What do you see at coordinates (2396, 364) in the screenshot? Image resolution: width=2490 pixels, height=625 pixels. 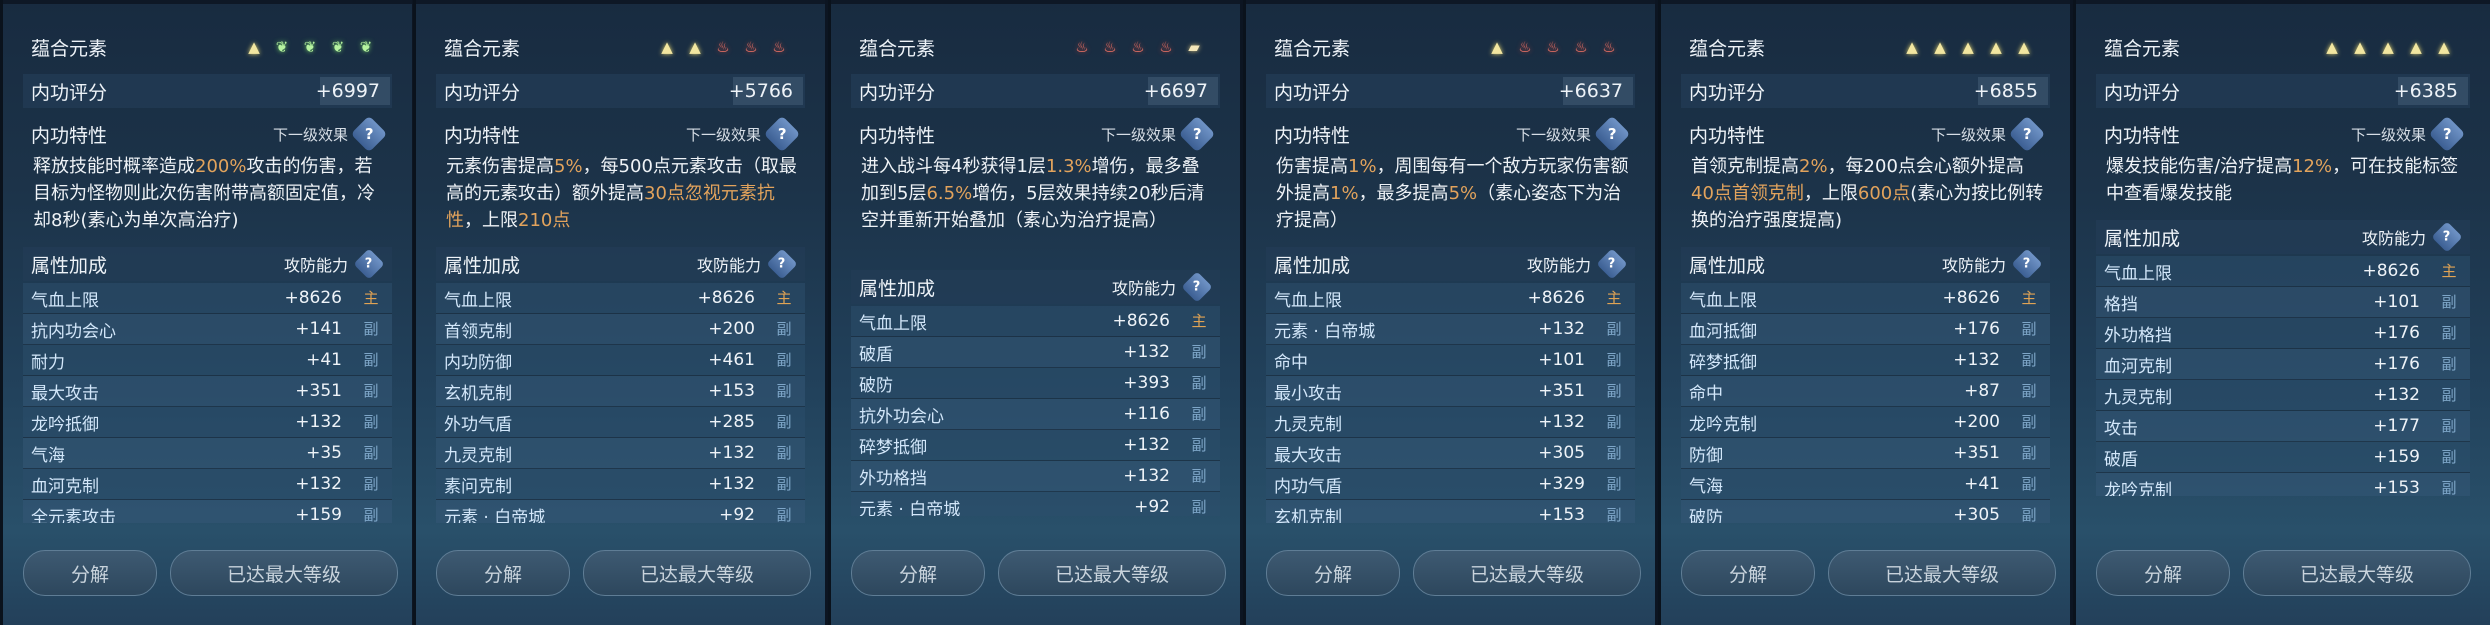 I see `attribute-value: +176` at bounding box center [2396, 364].